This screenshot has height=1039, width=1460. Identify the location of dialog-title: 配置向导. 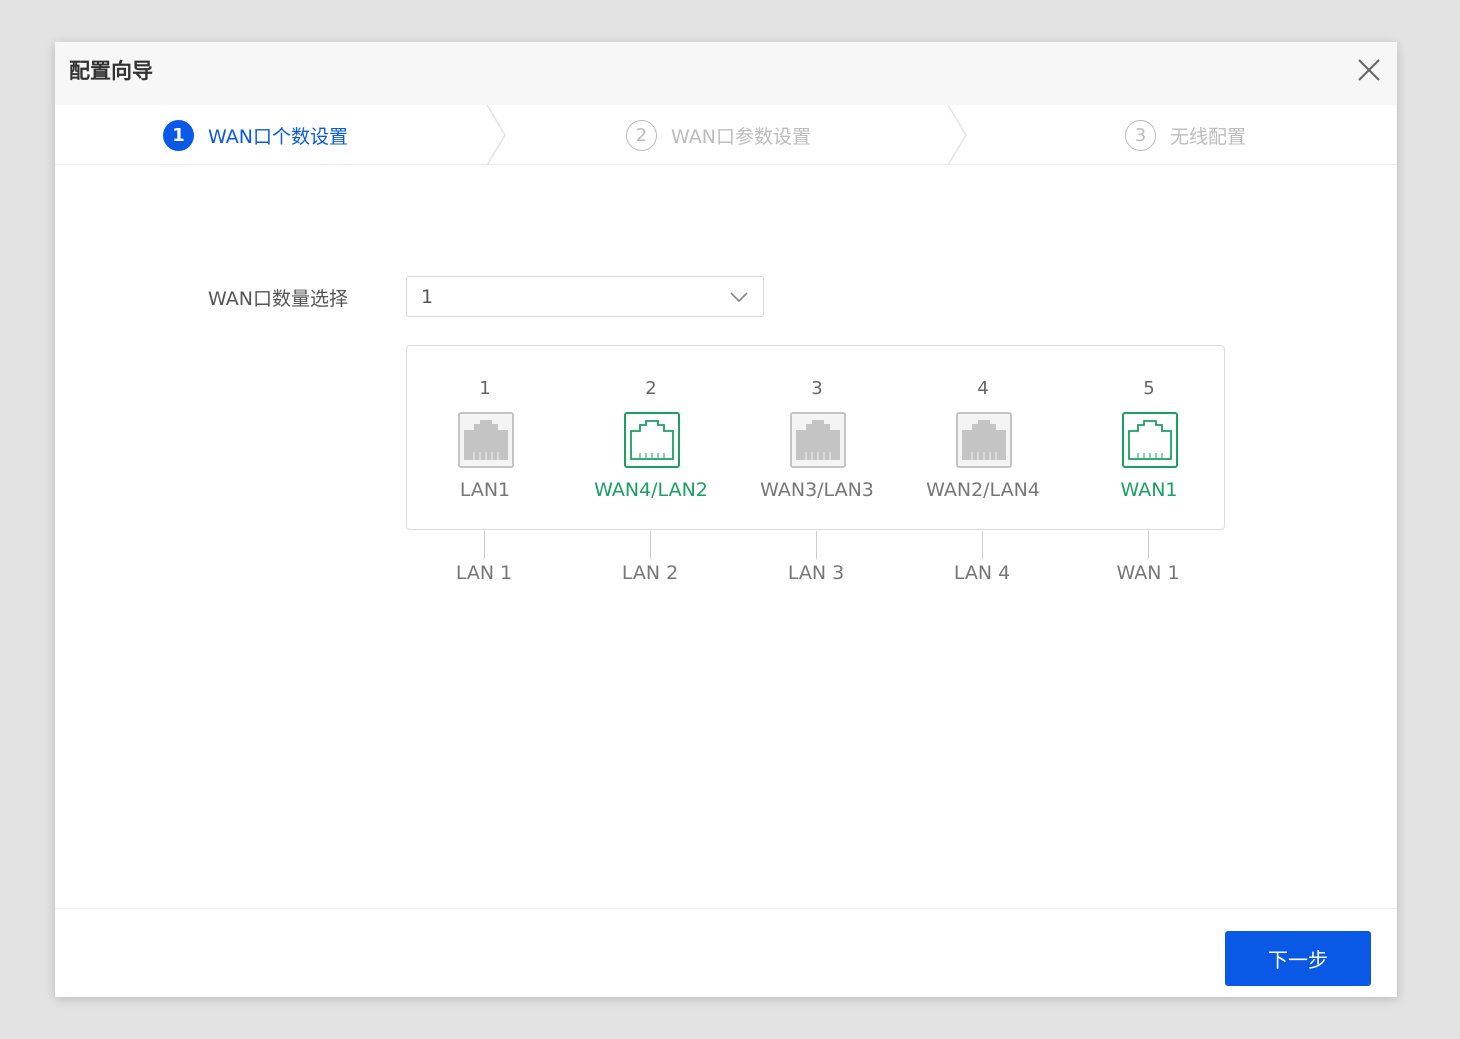
(111, 71).